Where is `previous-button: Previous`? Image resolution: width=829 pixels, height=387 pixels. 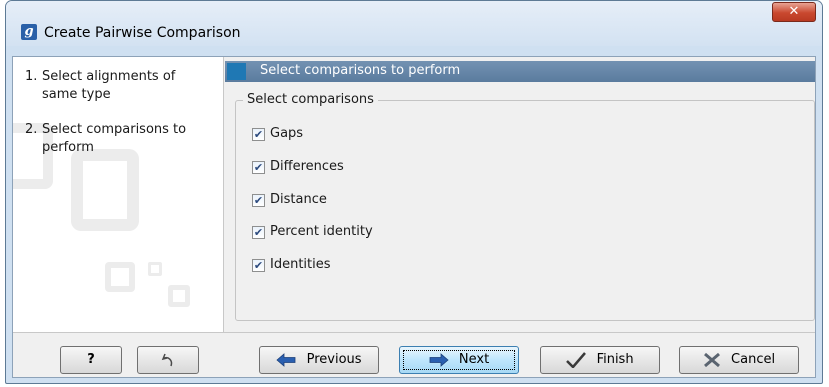 previous-button: Previous is located at coordinates (319, 360).